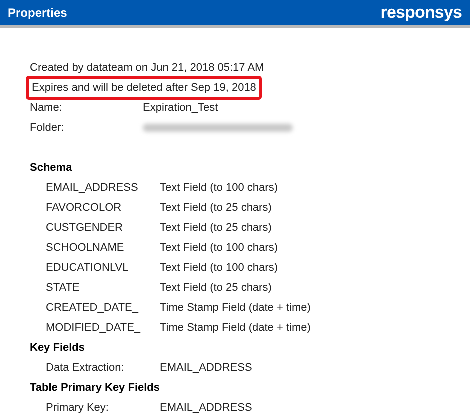 Image resolution: width=470 pixels, height=420 pixels. What do you see at coordinates (63, 288) in the screenshot?
I see `field-name: STATE` at bounding box center [63, 288].